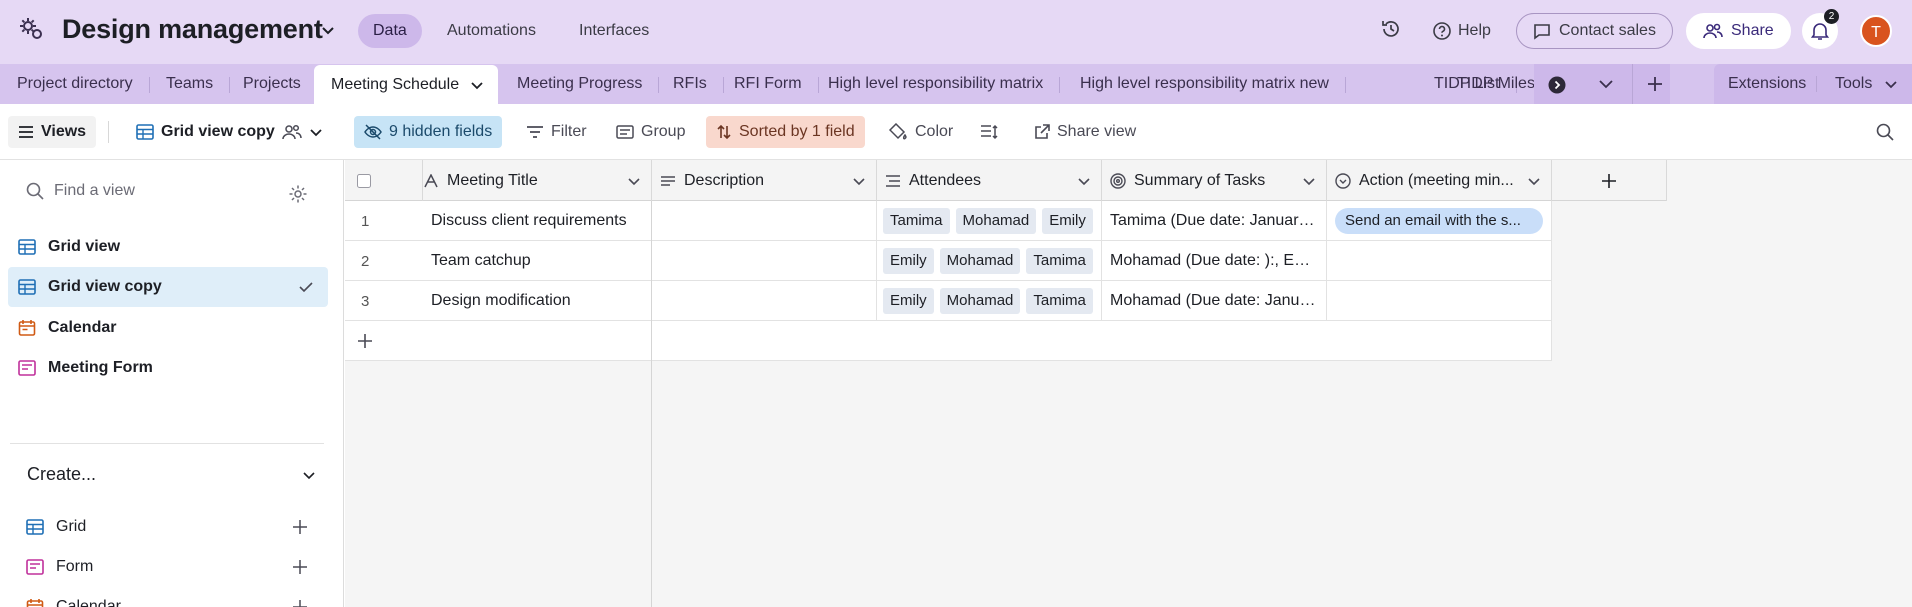 This screenshot has height=607, width=1912. Describe the element at coordinates (84, 246) in the screenshot. I see `sidebar-item-label: Grid view` at that location.